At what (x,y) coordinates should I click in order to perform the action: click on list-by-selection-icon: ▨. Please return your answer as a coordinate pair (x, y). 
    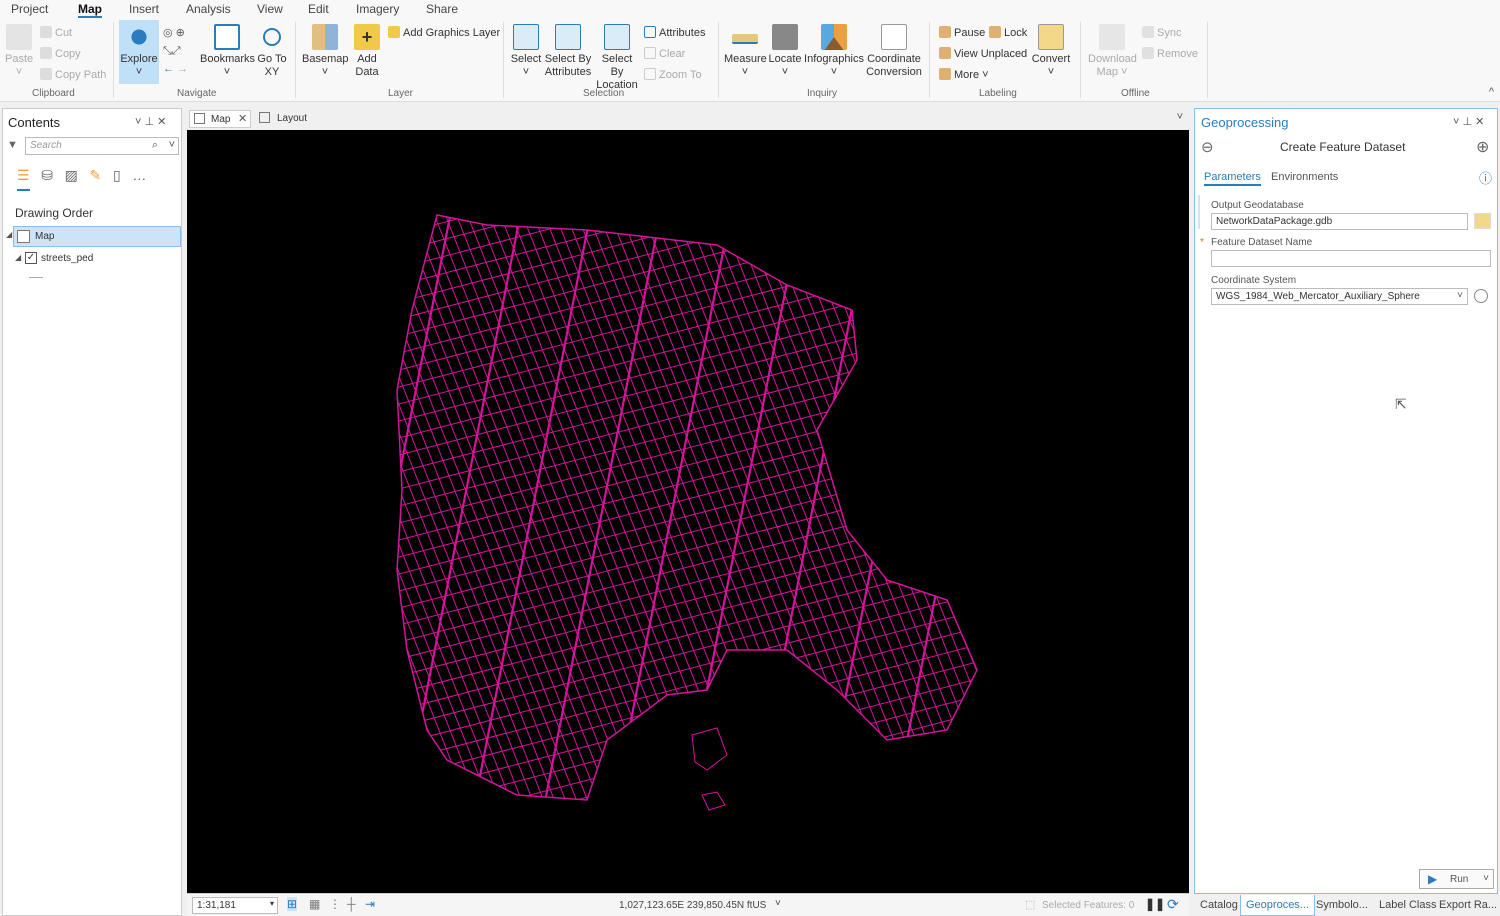
    Looking at the image, I should click on (71, 175).